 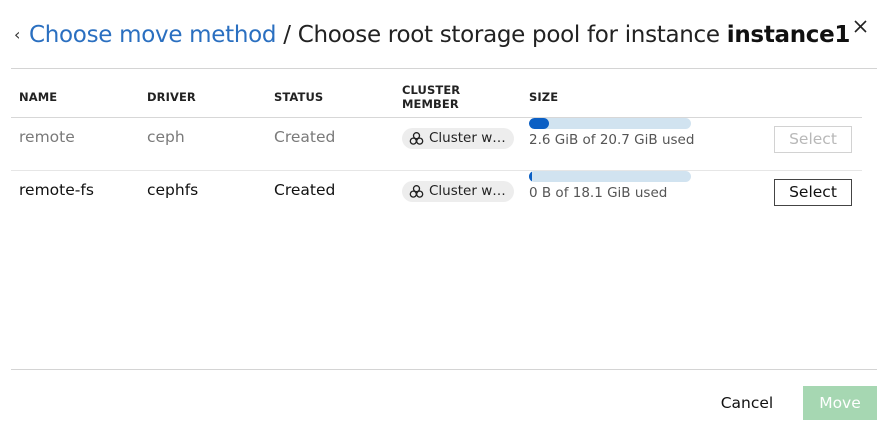 I want to click on pool-name-cell: remote-fs, so click(x=75, y=196).